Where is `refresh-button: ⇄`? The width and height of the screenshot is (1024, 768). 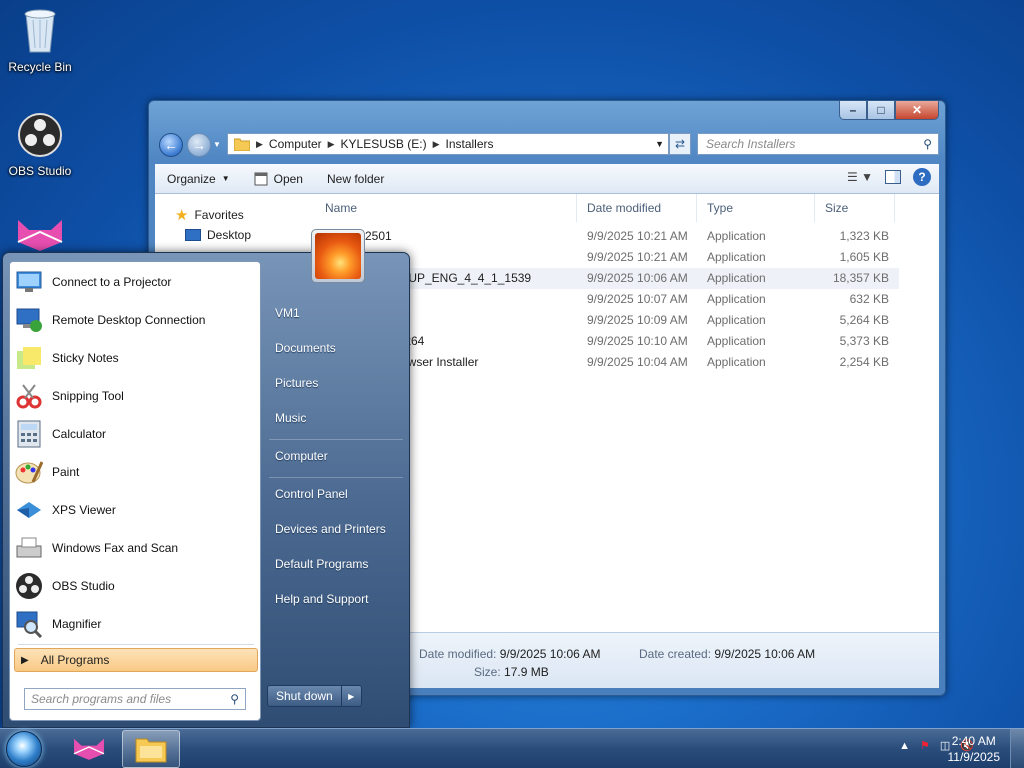
refresh-button: ⇄ is located at coordinates (680, 144).